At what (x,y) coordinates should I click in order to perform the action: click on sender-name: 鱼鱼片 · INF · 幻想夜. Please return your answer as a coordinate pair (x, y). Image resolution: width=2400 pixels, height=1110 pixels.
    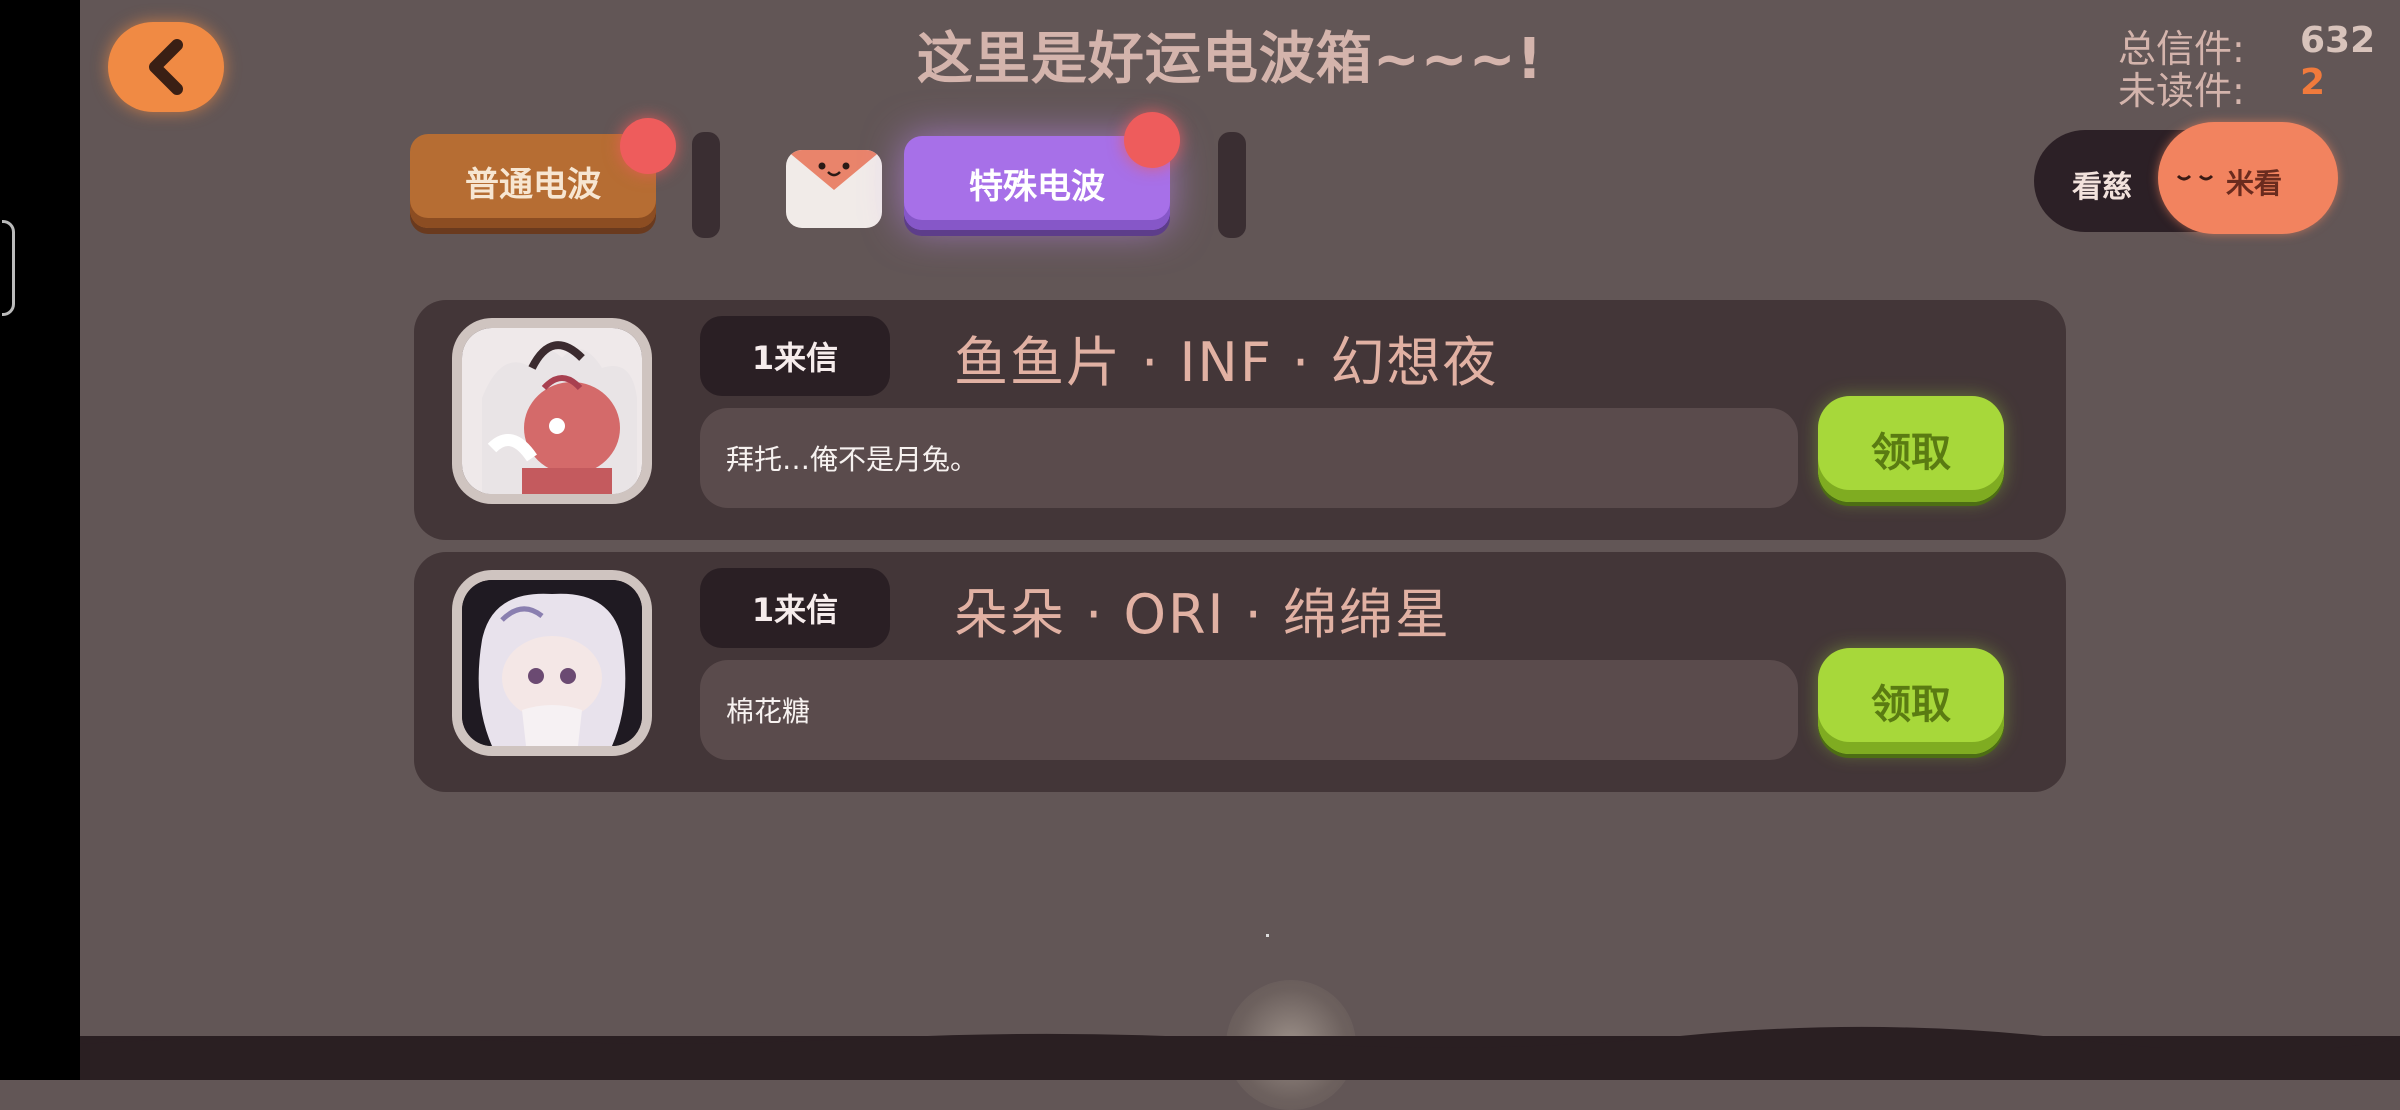
    Looking at the image, I should click on (1226, 362).